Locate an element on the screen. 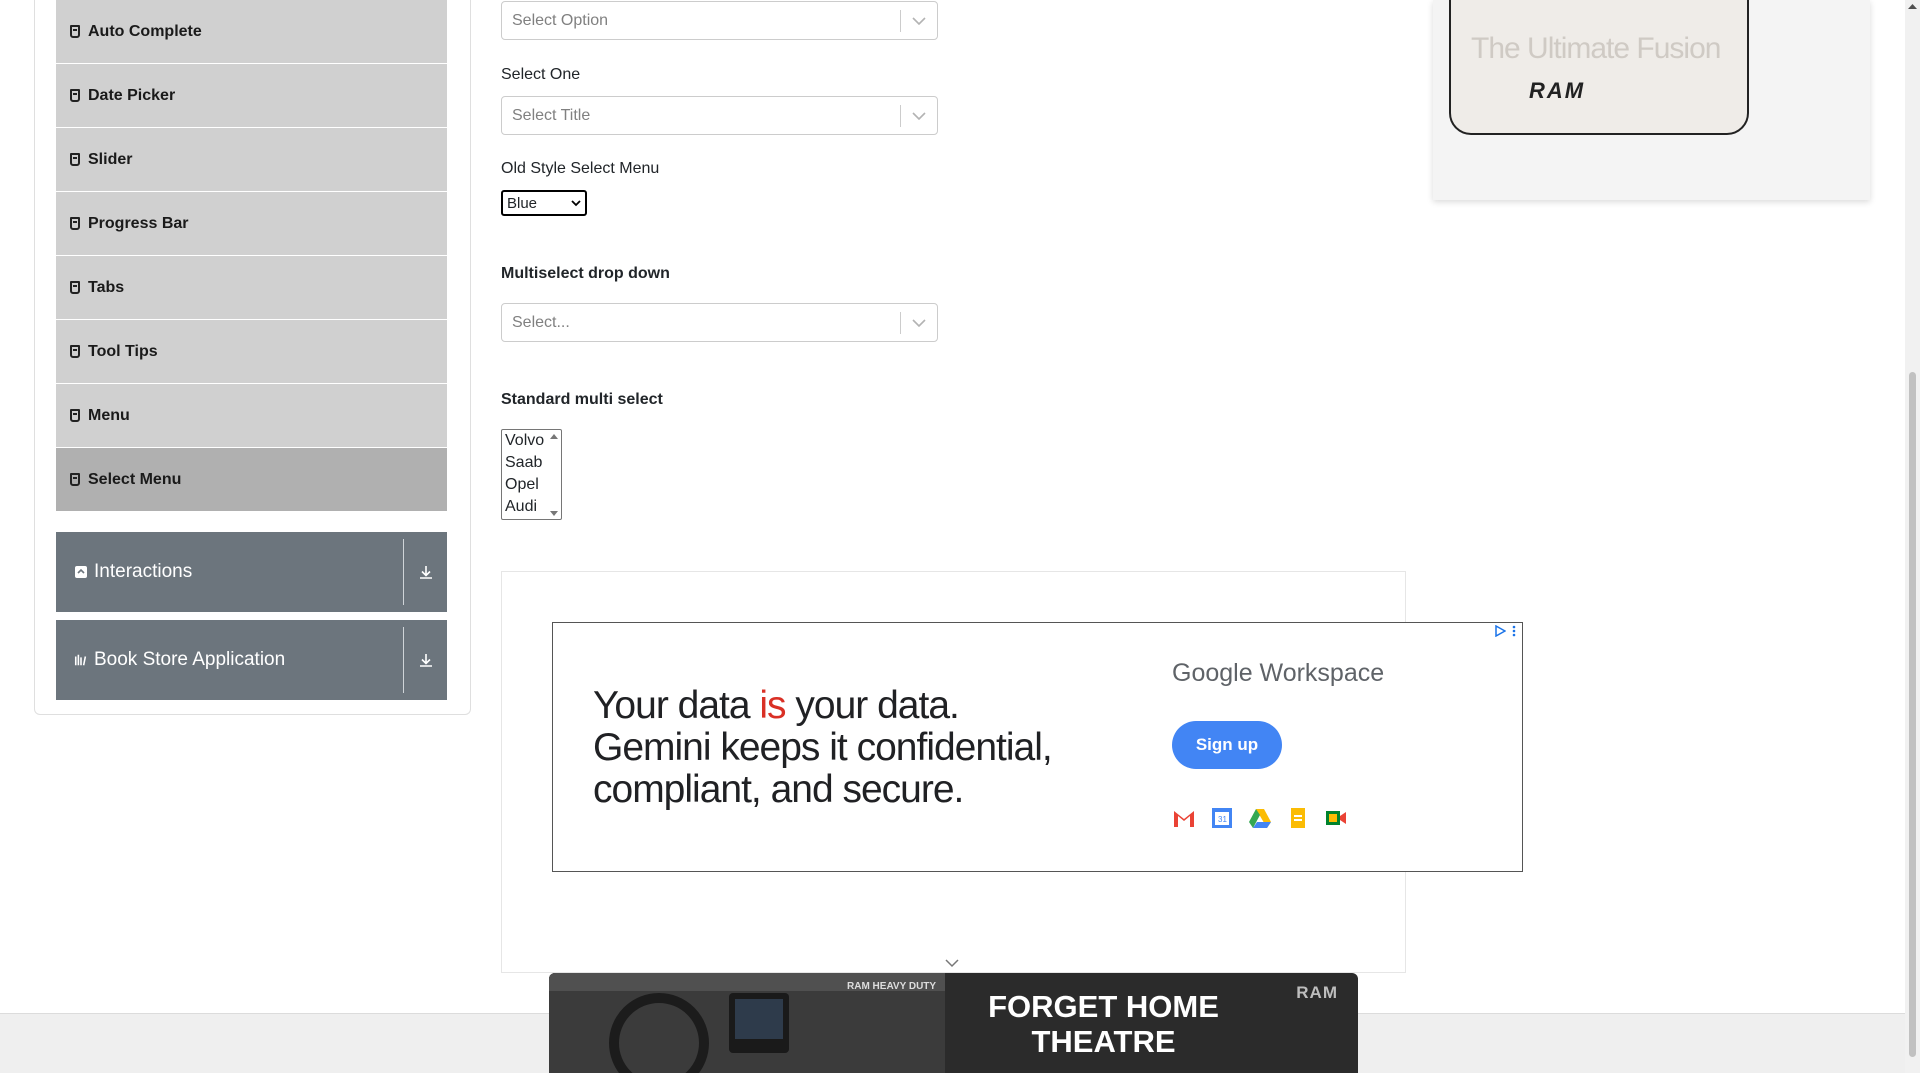 This screenshot has width=1920, height=1073. headline-line-1: FORGET HOME is located at coordinates (1103, 1006).